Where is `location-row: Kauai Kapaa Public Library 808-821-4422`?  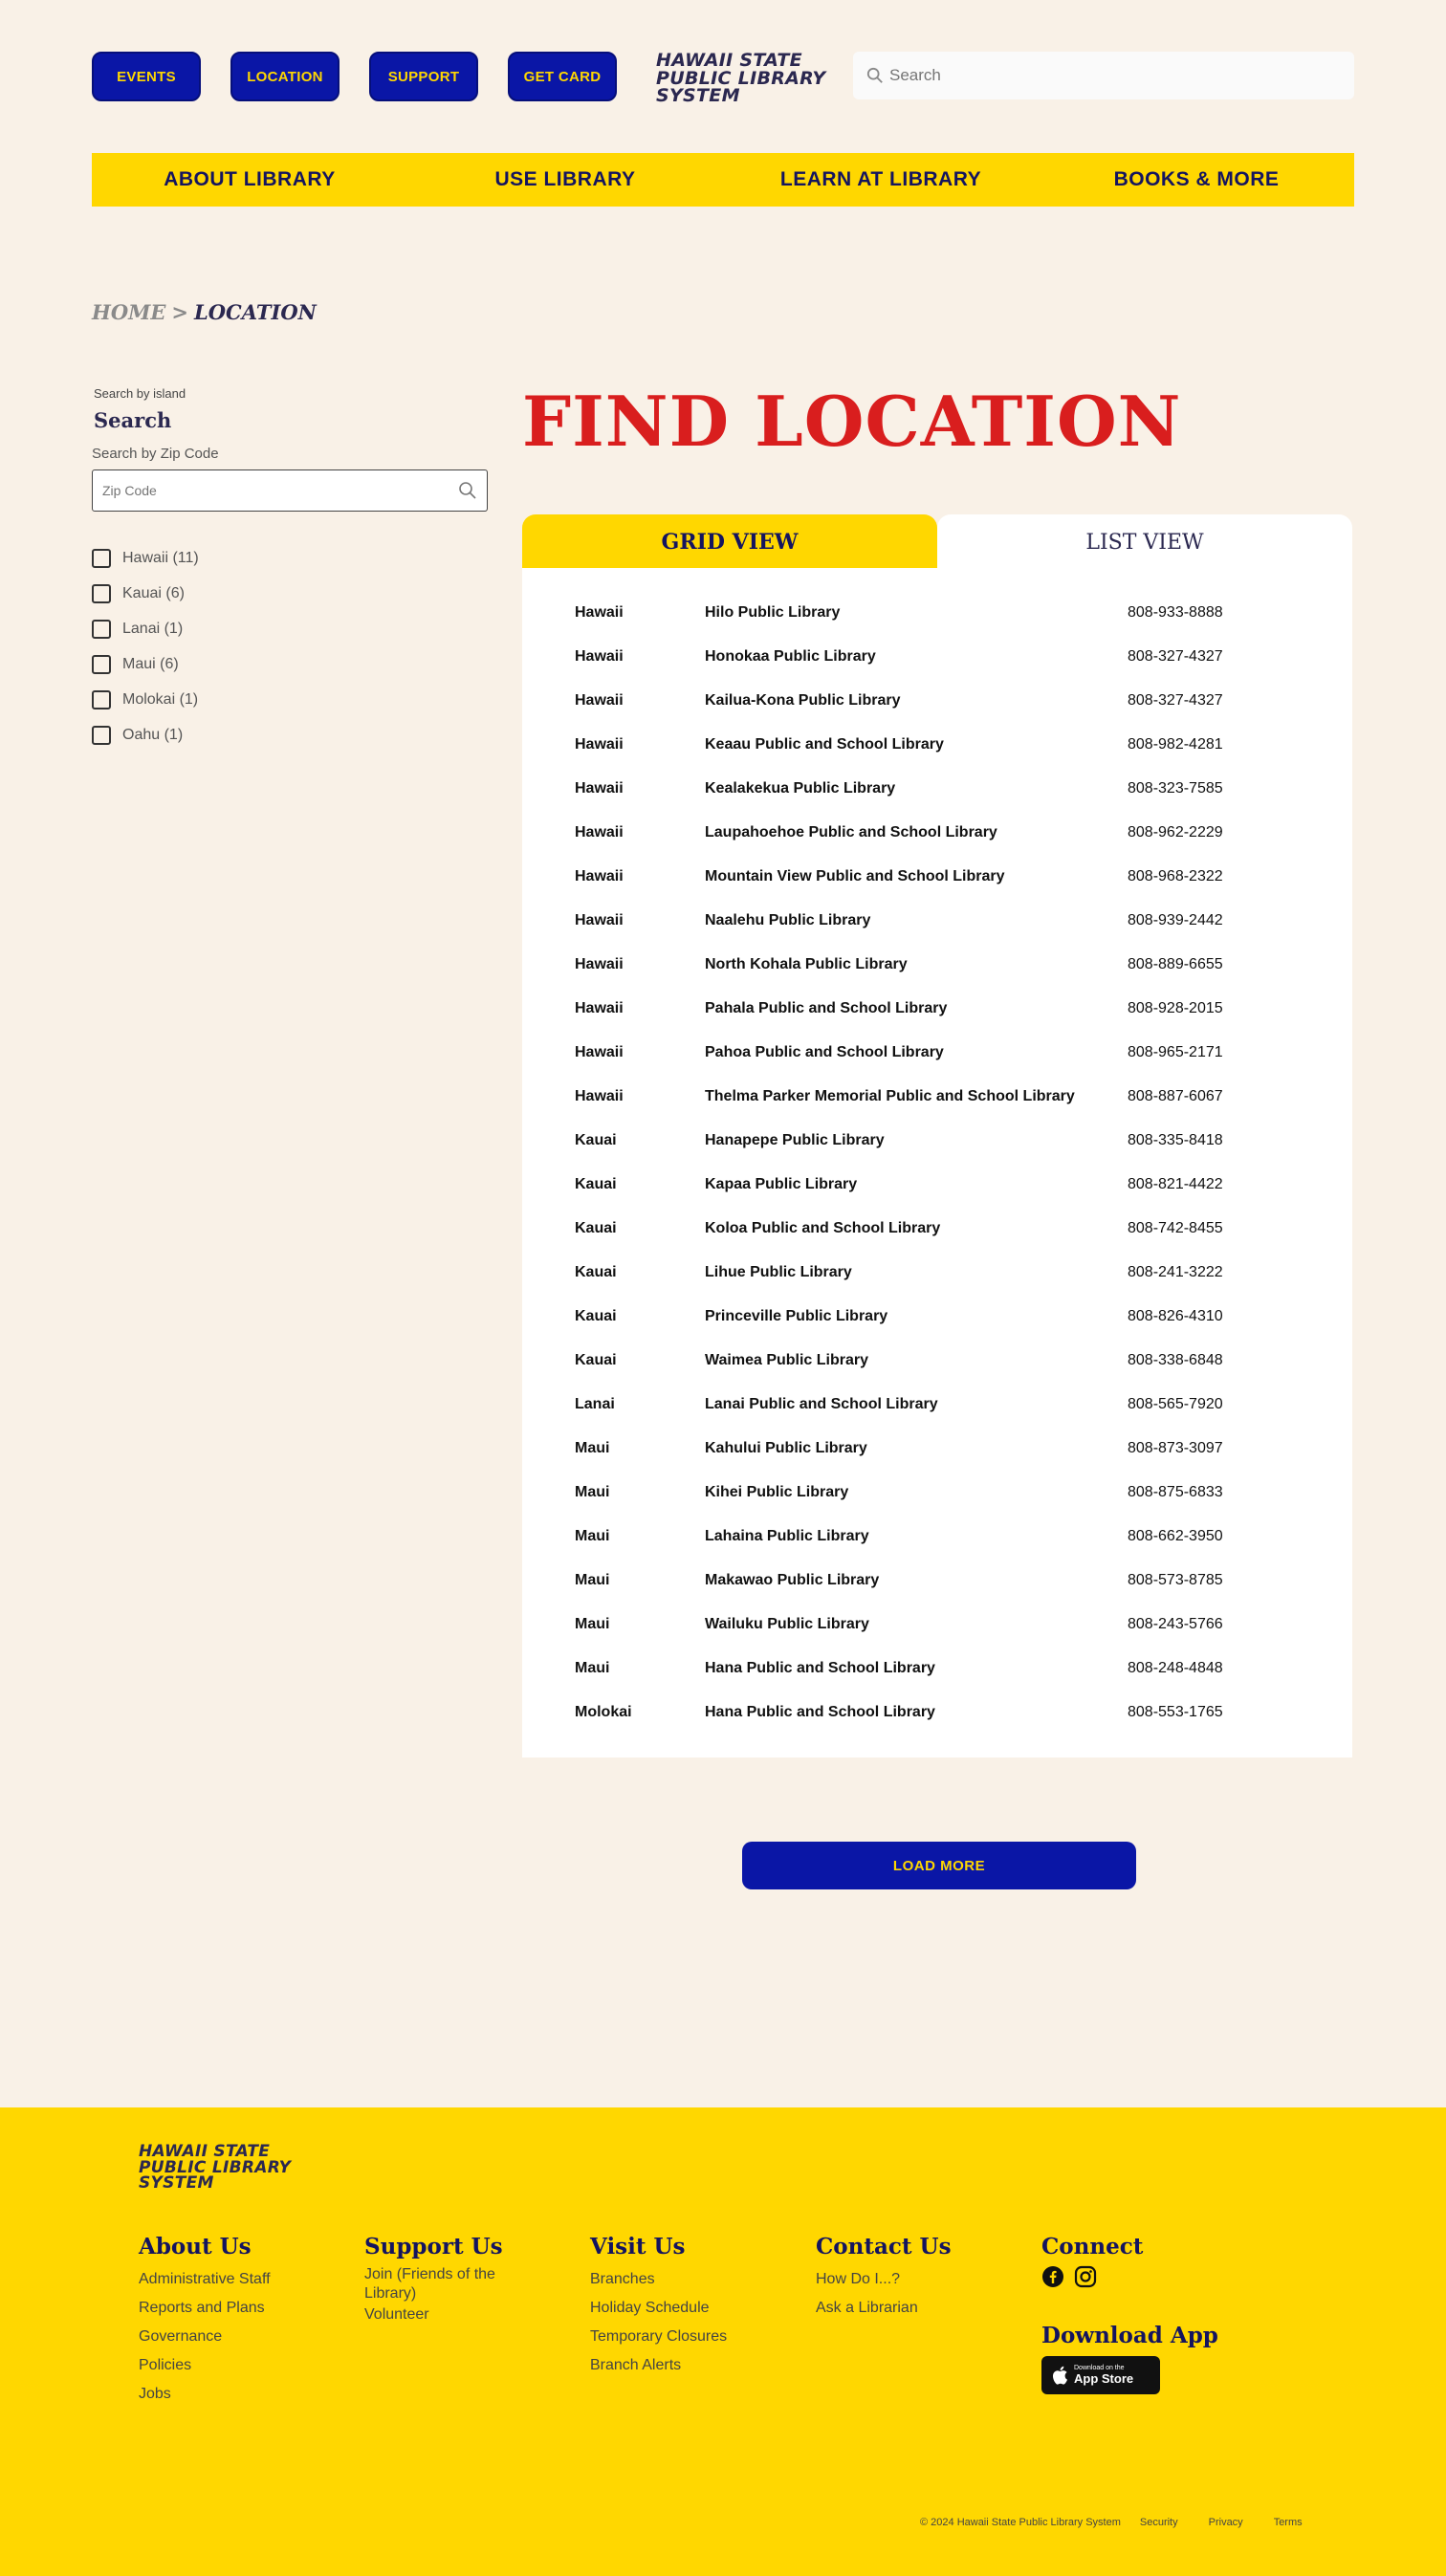 location-row: Kauai Kapaa Public Library 808-821-4422 is located at coordinates (937, 1185).